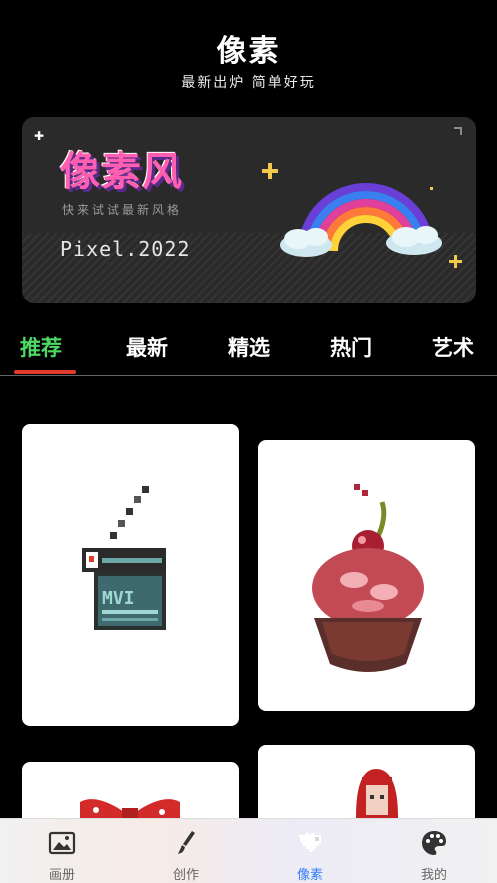 This screenshot has width=497, height=883. I want to click on brush-icon, so click(186, 842).